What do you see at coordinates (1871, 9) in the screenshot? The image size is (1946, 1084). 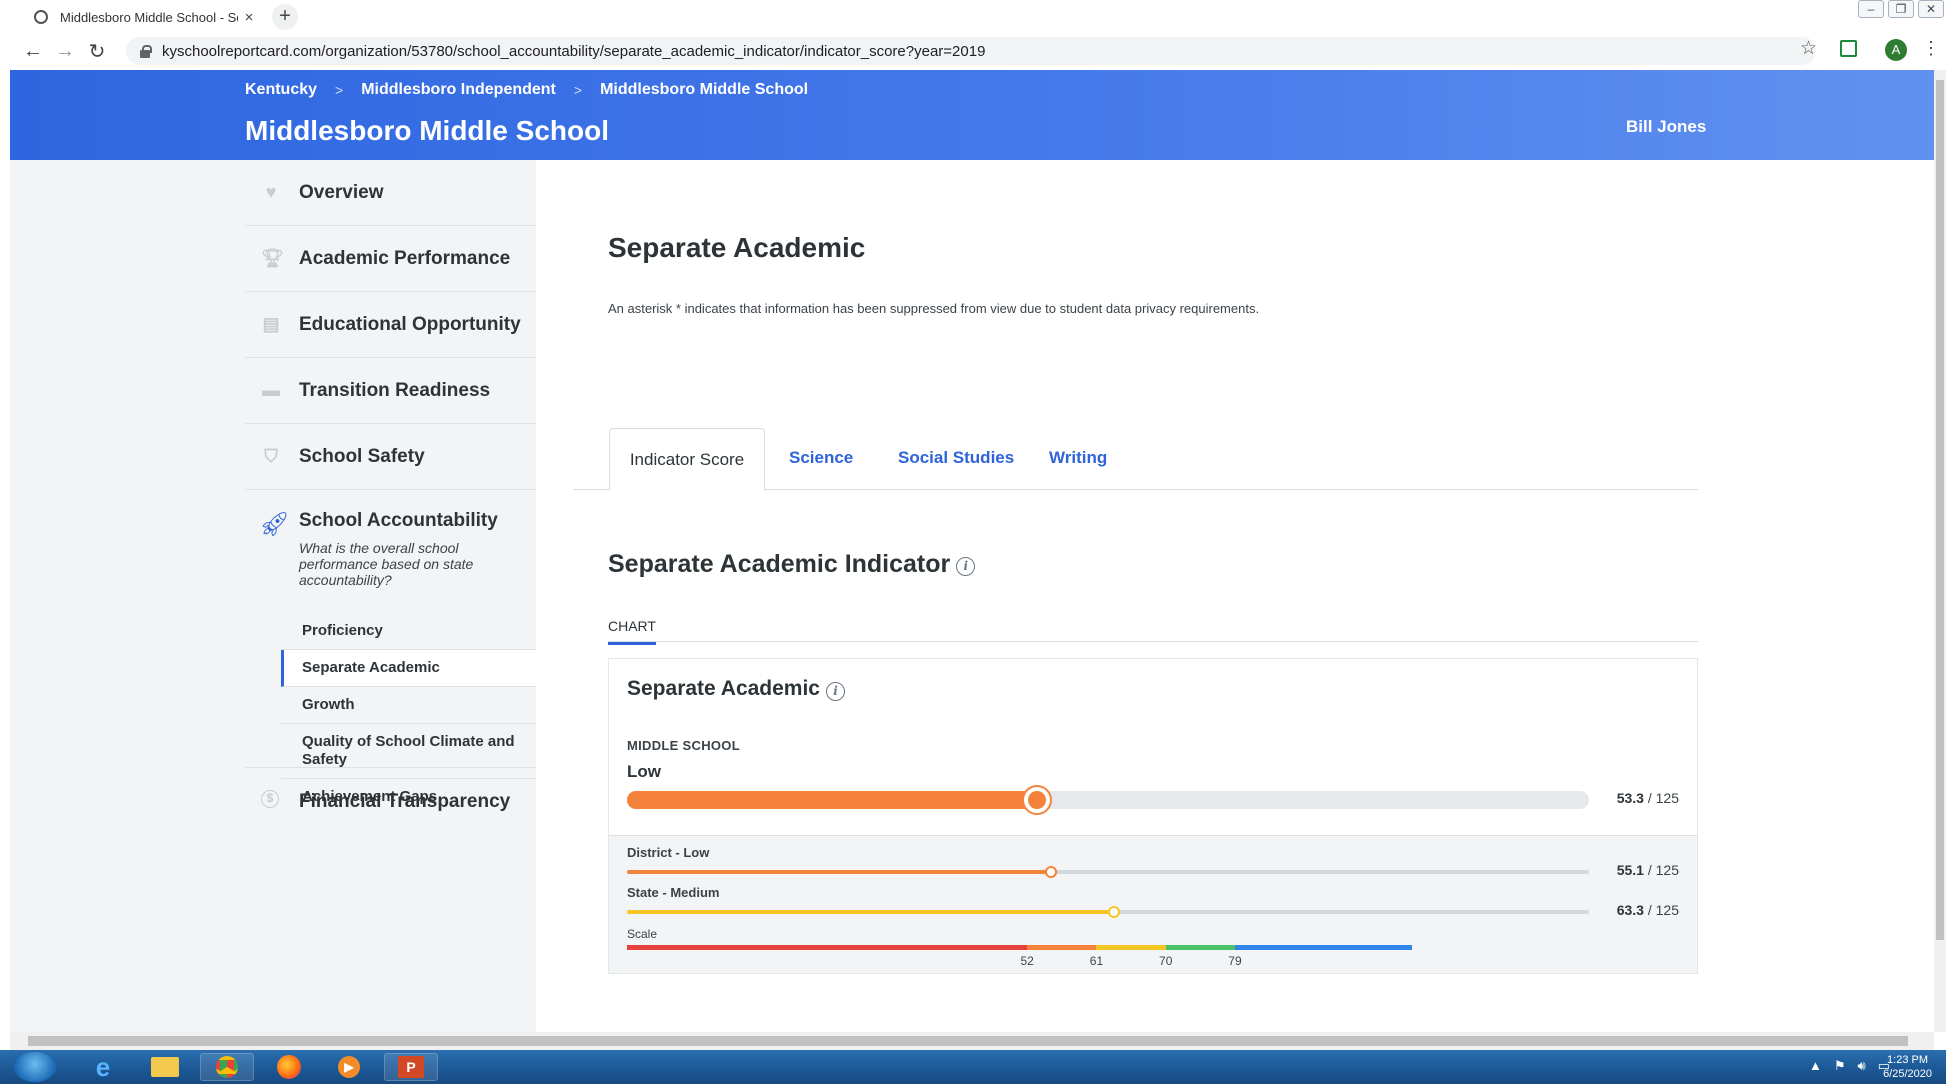 I see `minimize-icon: –` at bounding box center [1871, 9].